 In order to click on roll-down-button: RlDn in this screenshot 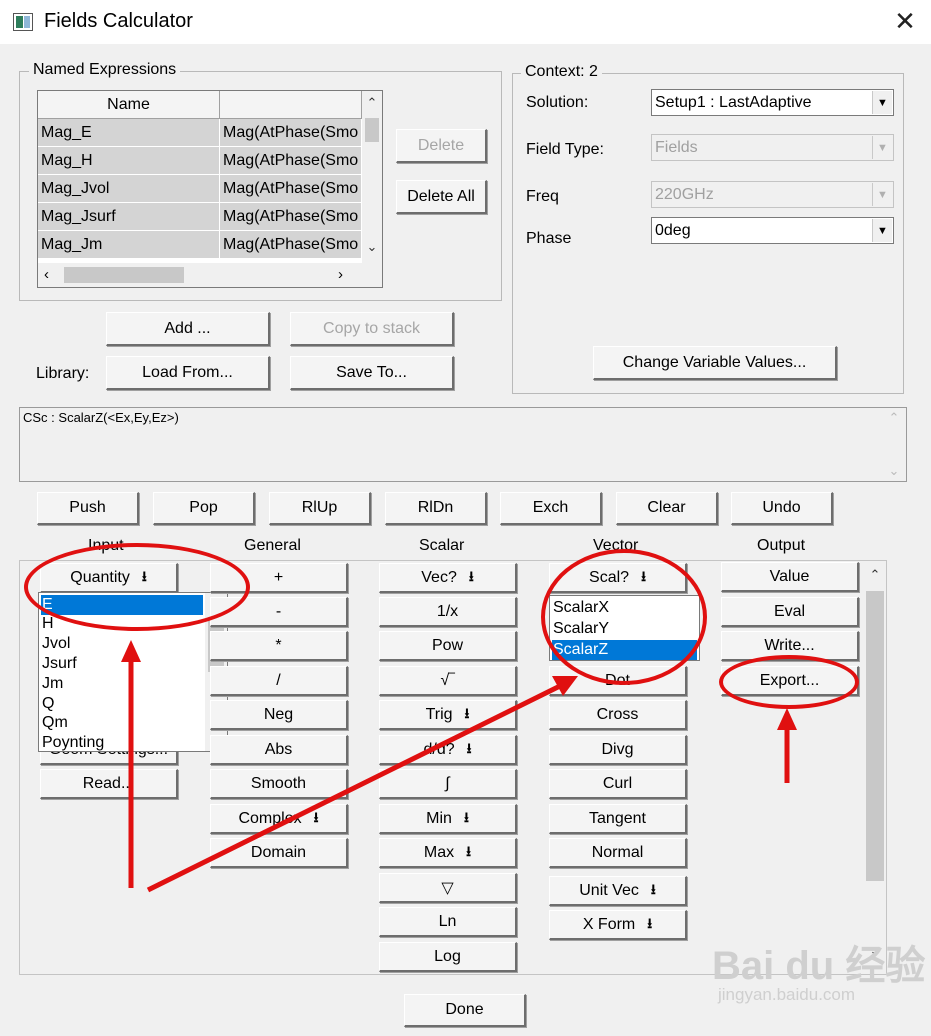, I will do `click(436, 508)`.